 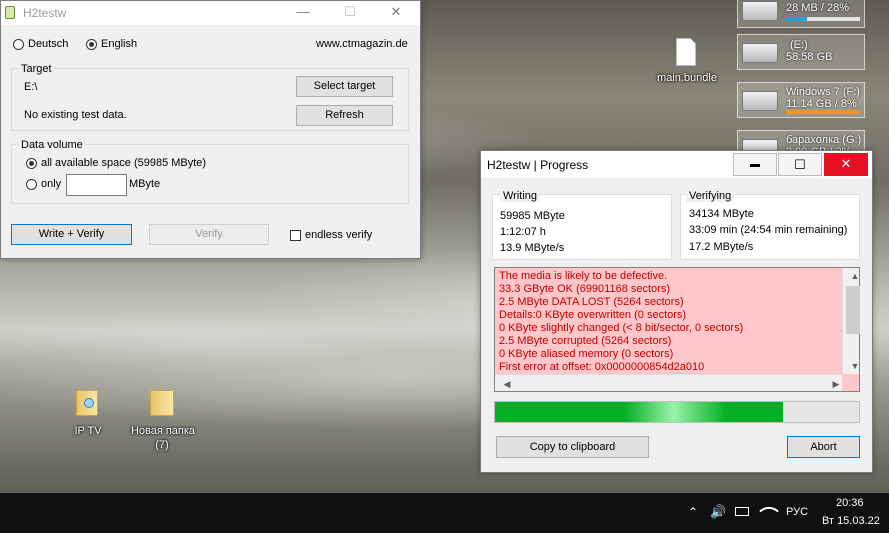 I want to click on minimize-button: ▬, so click(x=755, y=164).